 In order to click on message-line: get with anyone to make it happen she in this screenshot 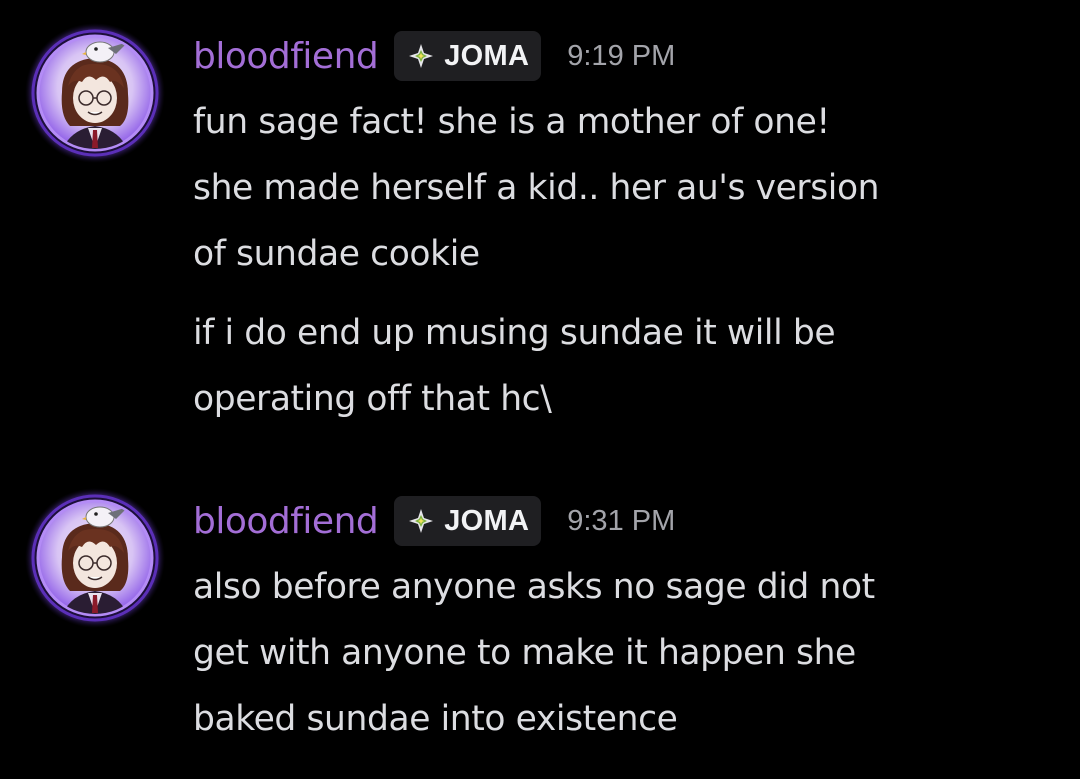, I will do `click(524, 653)`.